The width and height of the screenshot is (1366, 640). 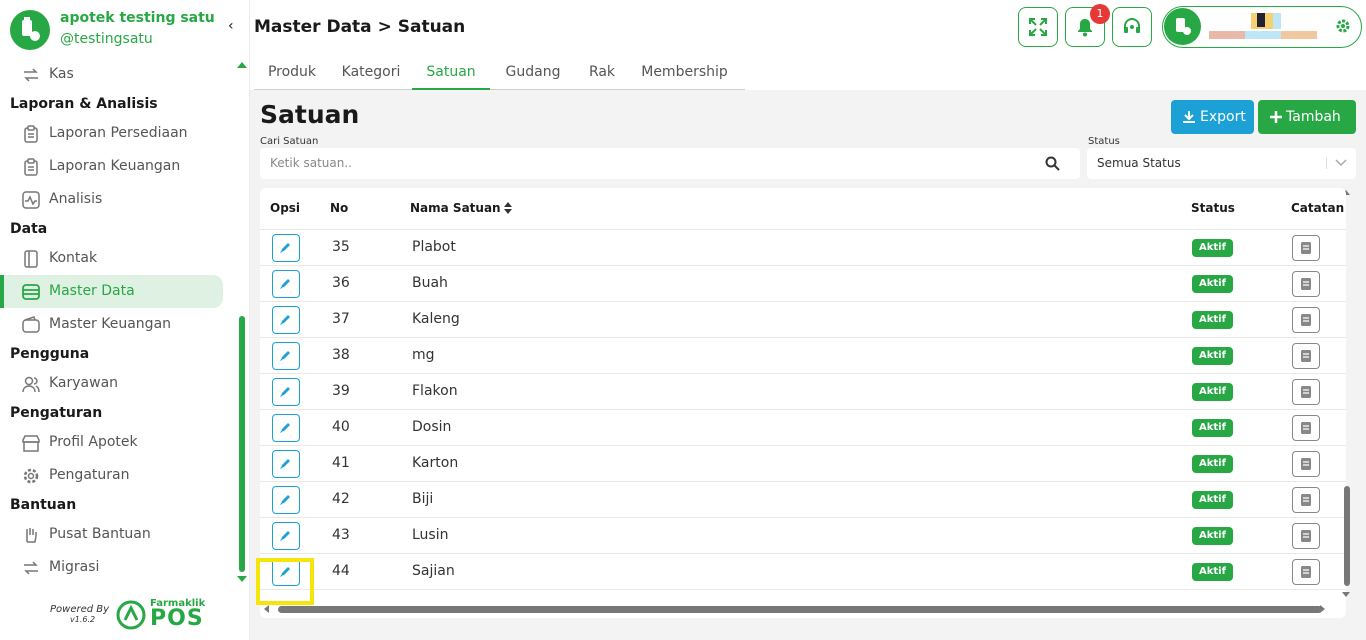 I want to click on tab-membership: Membership, so click(x=684, y=72).